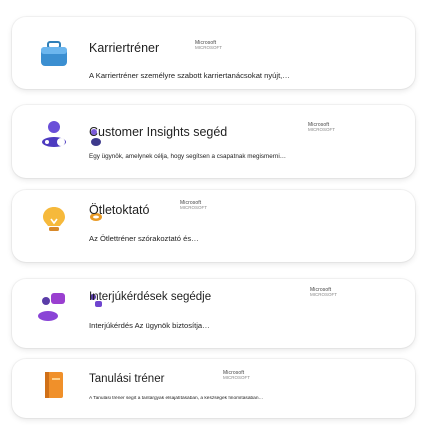 The width and height of the screenshot is (430, 433). Describe the element at coordinates (158, 132) in the screenshot. I see `agent-title: Customer Insights segéd` at that location.